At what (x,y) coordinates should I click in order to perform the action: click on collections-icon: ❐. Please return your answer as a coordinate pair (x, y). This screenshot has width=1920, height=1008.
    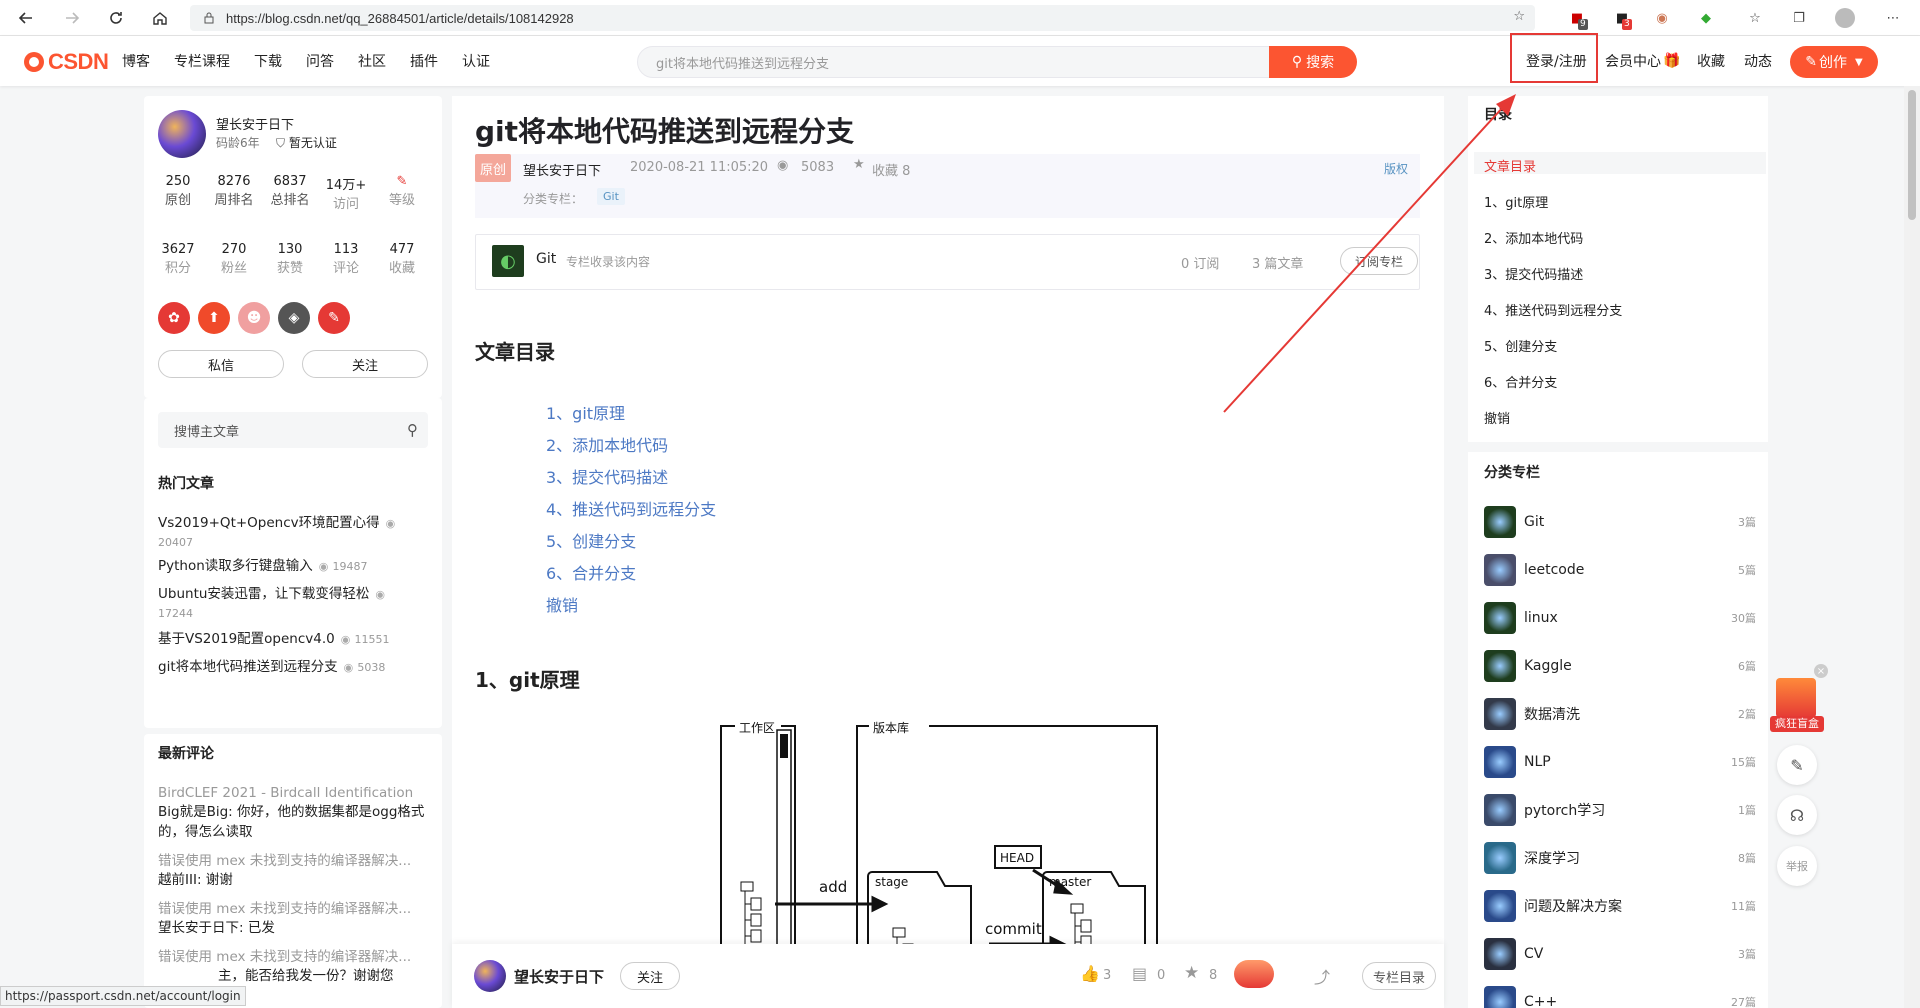
    Looking at the image, I should click on (1799, 18).